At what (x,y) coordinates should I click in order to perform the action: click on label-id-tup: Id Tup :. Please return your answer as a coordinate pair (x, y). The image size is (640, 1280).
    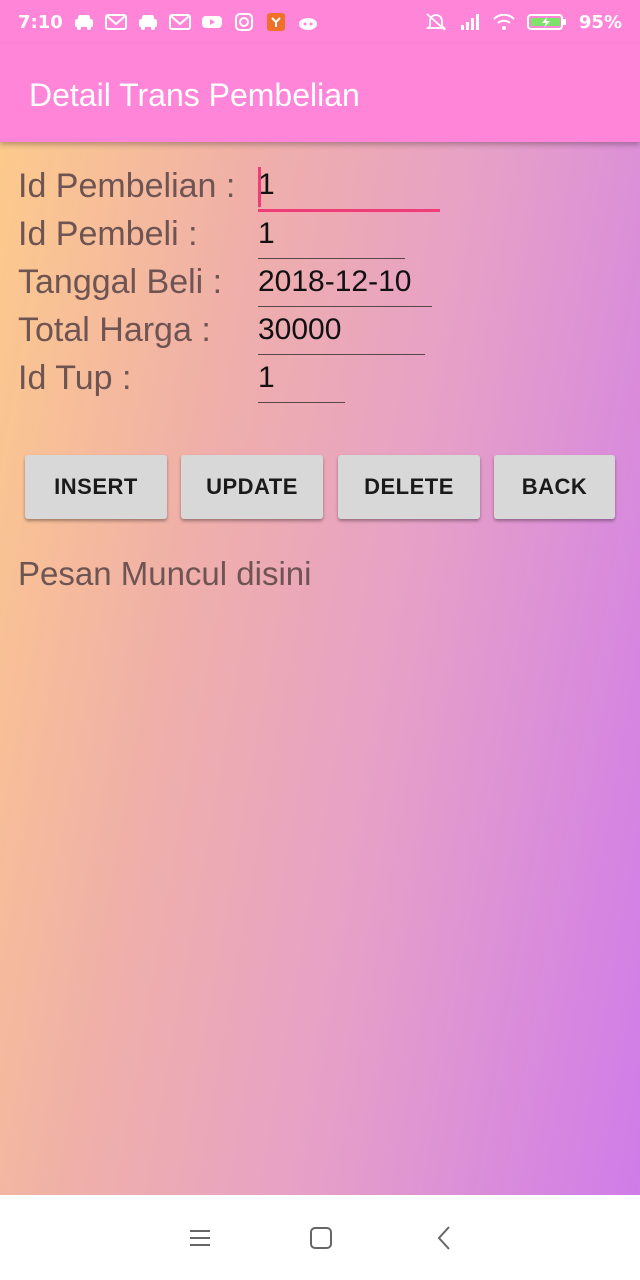
    Looking at the image, I should click on (75, 378).